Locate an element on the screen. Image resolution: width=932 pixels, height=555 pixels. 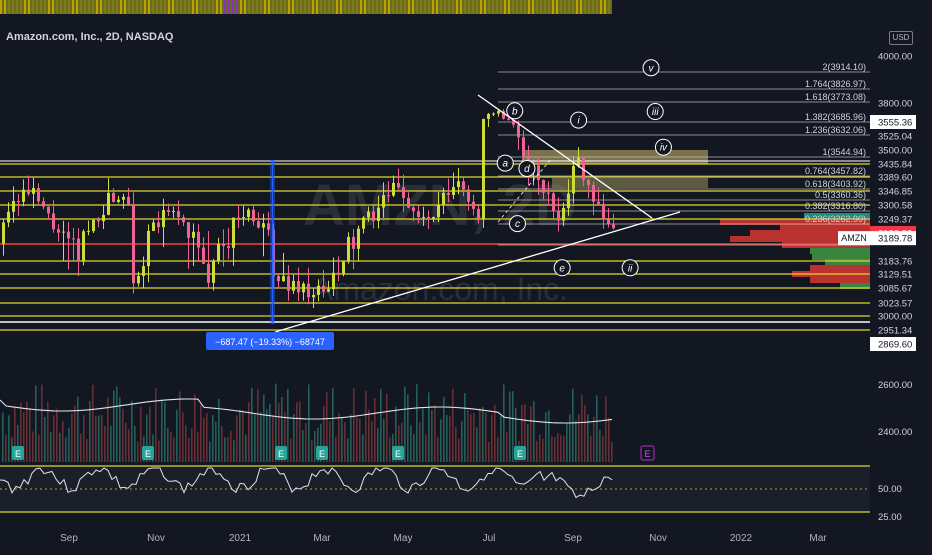
price-label: 3129.51 is located at coordinates (895, 275).